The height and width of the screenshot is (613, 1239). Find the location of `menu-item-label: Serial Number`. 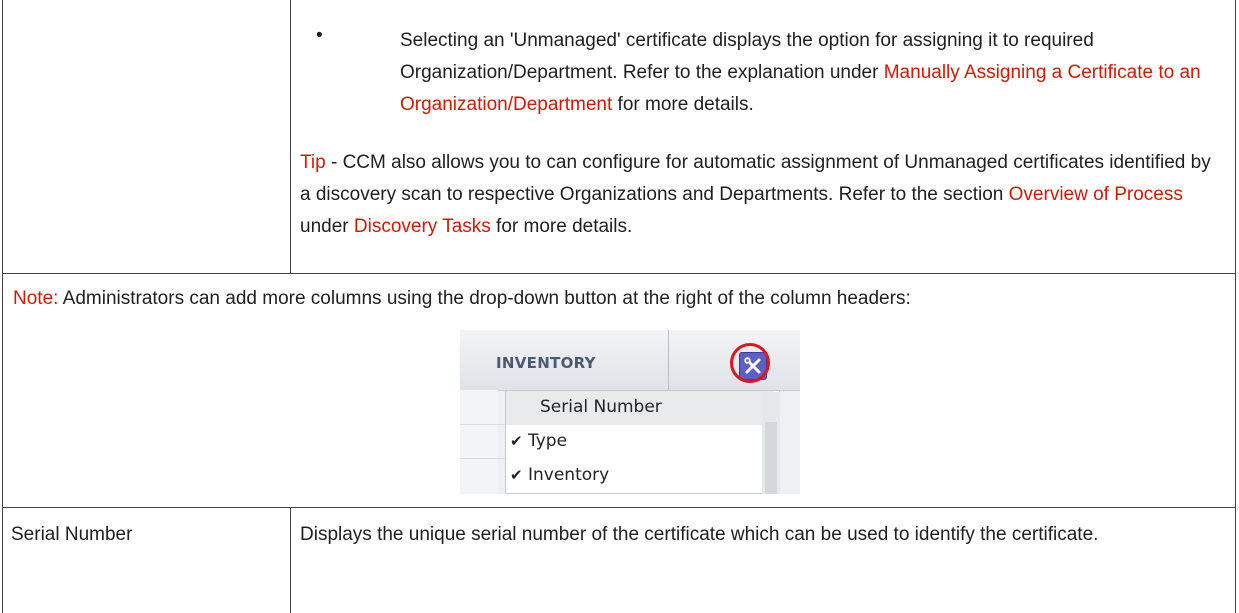

menu-item-label: Serial Number is located at coordinates (601, 407).